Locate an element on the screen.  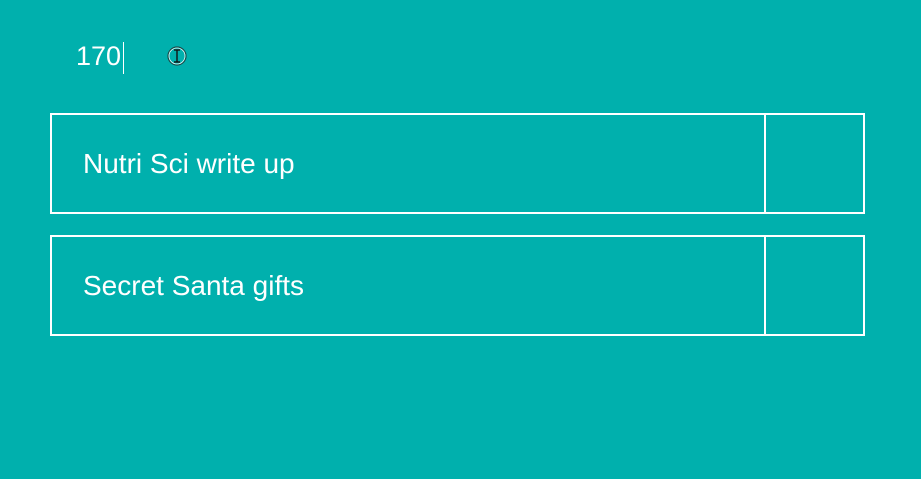
counter-input: 170 is located at coordinates (100, 56).